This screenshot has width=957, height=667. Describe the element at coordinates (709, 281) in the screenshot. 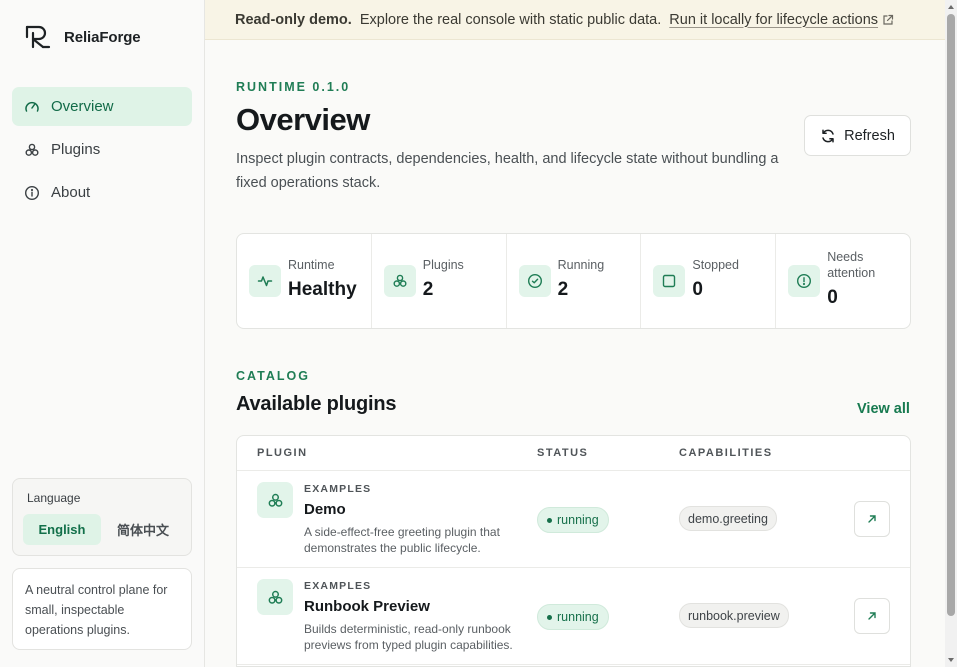

I see `stat-stopped: Stopped 0` at that location.